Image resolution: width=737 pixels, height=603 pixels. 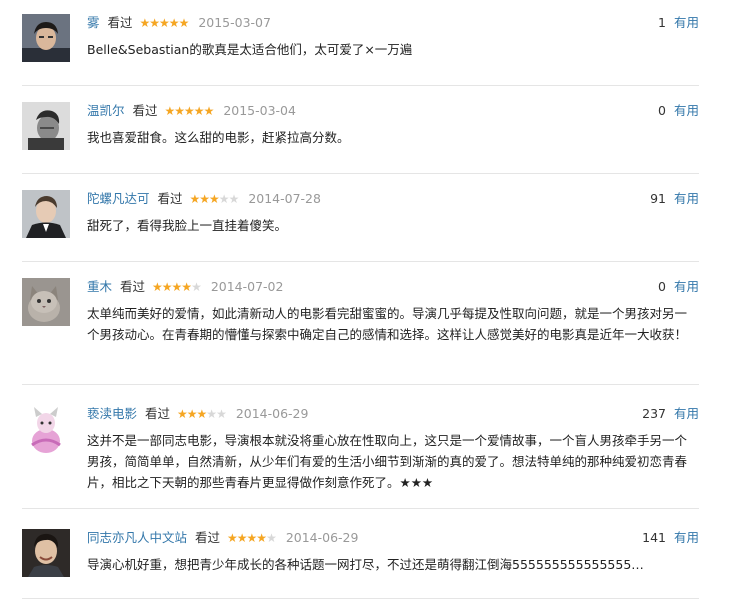 What do you see at coordinates (106, 110) in the screenshot?
I see `author-link: 温凯尔` at bounding box center [106, 110].